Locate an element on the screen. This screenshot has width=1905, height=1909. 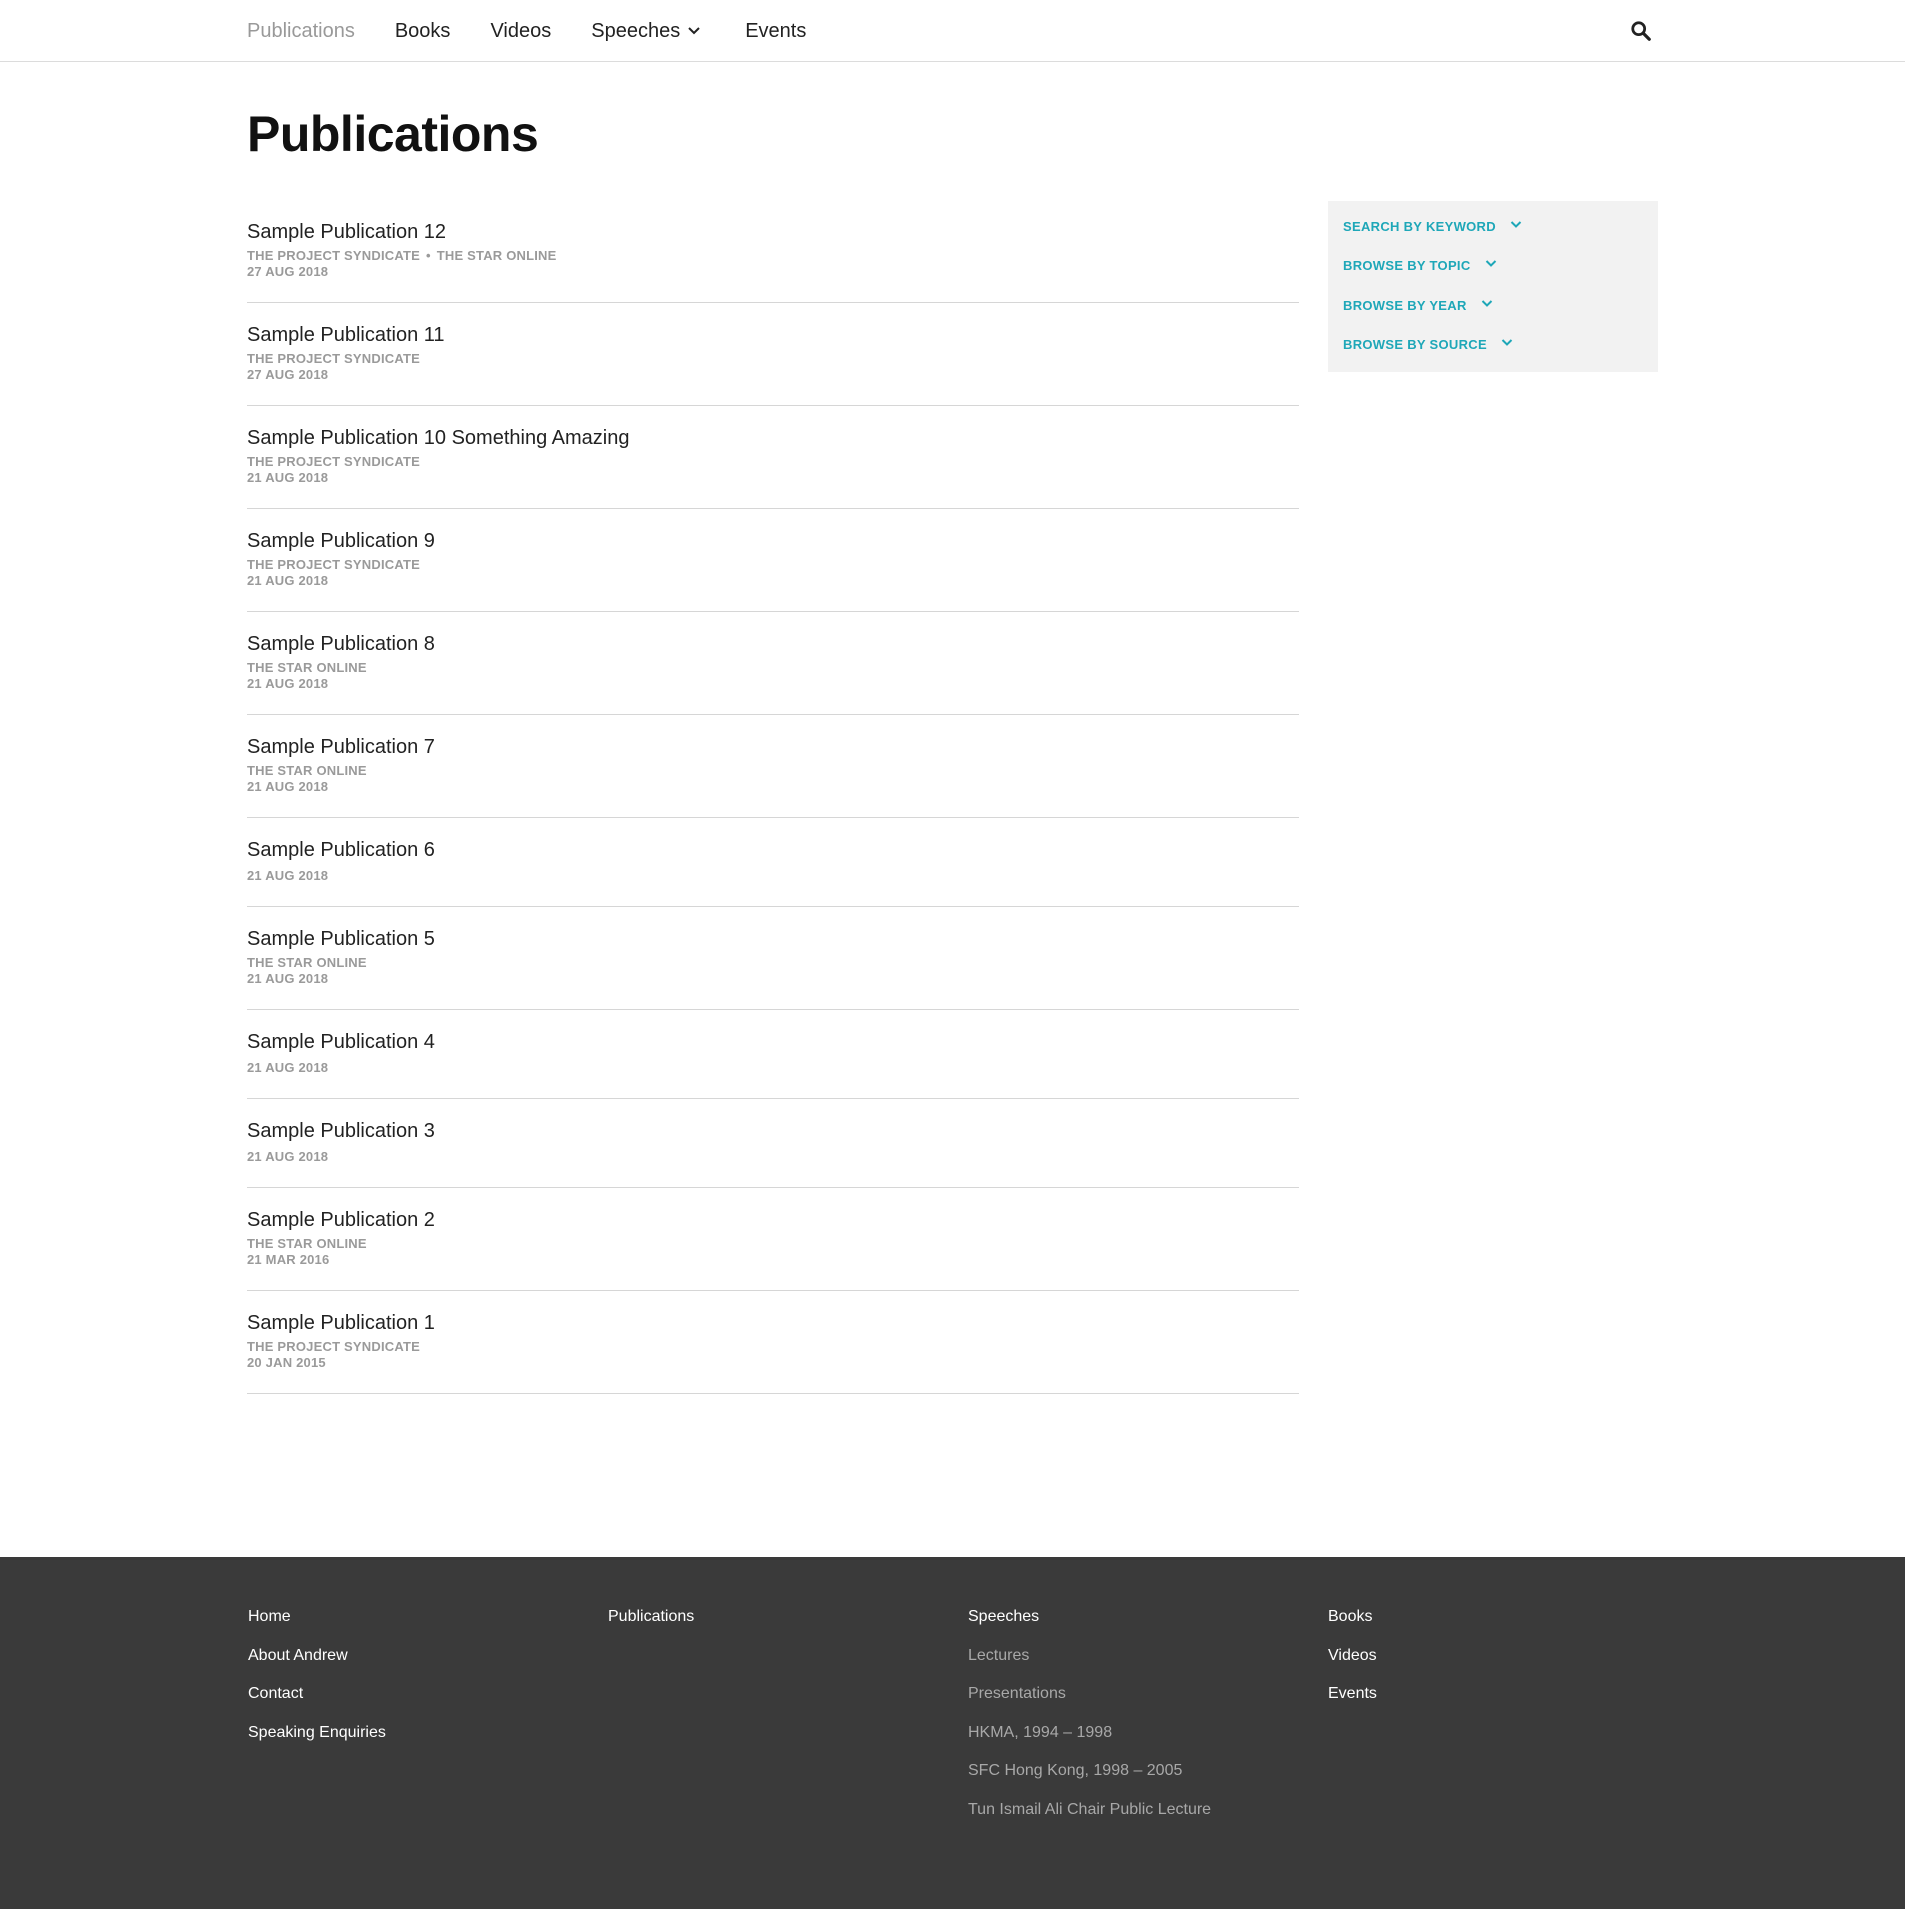
list-item: Sample Publication 6 21 AUG 2018 is located at coordinates (773, 862).